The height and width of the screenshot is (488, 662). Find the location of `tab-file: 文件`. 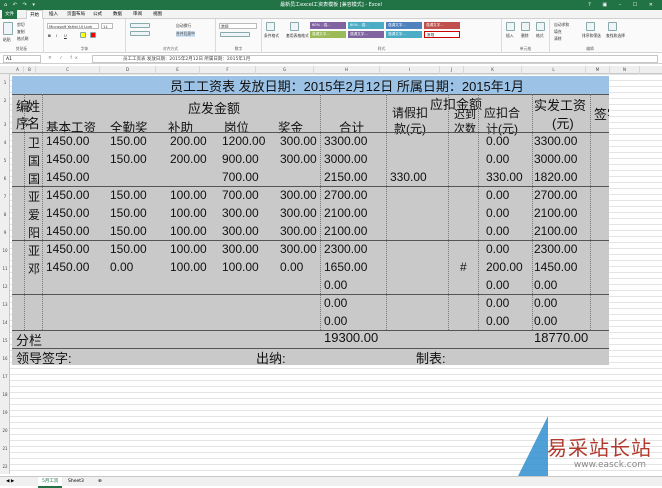

tab-file: 文件 is located at coordinates (9, 14).